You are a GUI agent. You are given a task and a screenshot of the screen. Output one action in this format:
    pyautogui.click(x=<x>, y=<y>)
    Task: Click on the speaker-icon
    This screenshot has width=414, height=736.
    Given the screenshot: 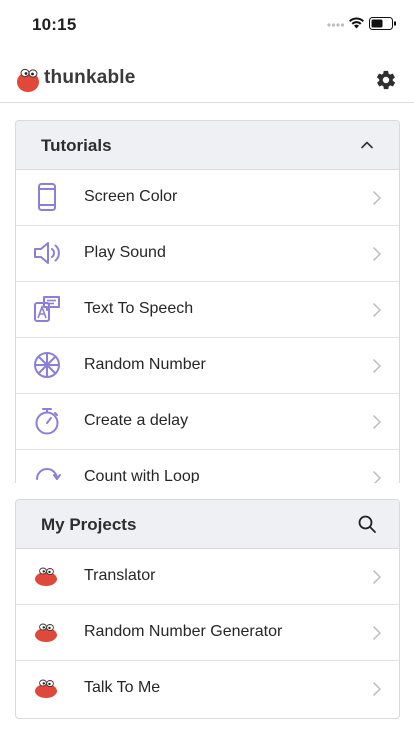 What is the action you would take?
    pyautogui.click(x=47, y=253)
    